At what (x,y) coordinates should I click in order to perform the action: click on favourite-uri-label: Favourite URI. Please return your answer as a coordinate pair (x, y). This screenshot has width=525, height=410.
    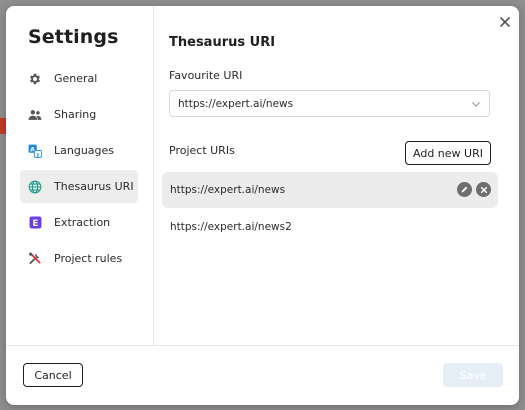
    Looking at the image, I should click on (206, 75).